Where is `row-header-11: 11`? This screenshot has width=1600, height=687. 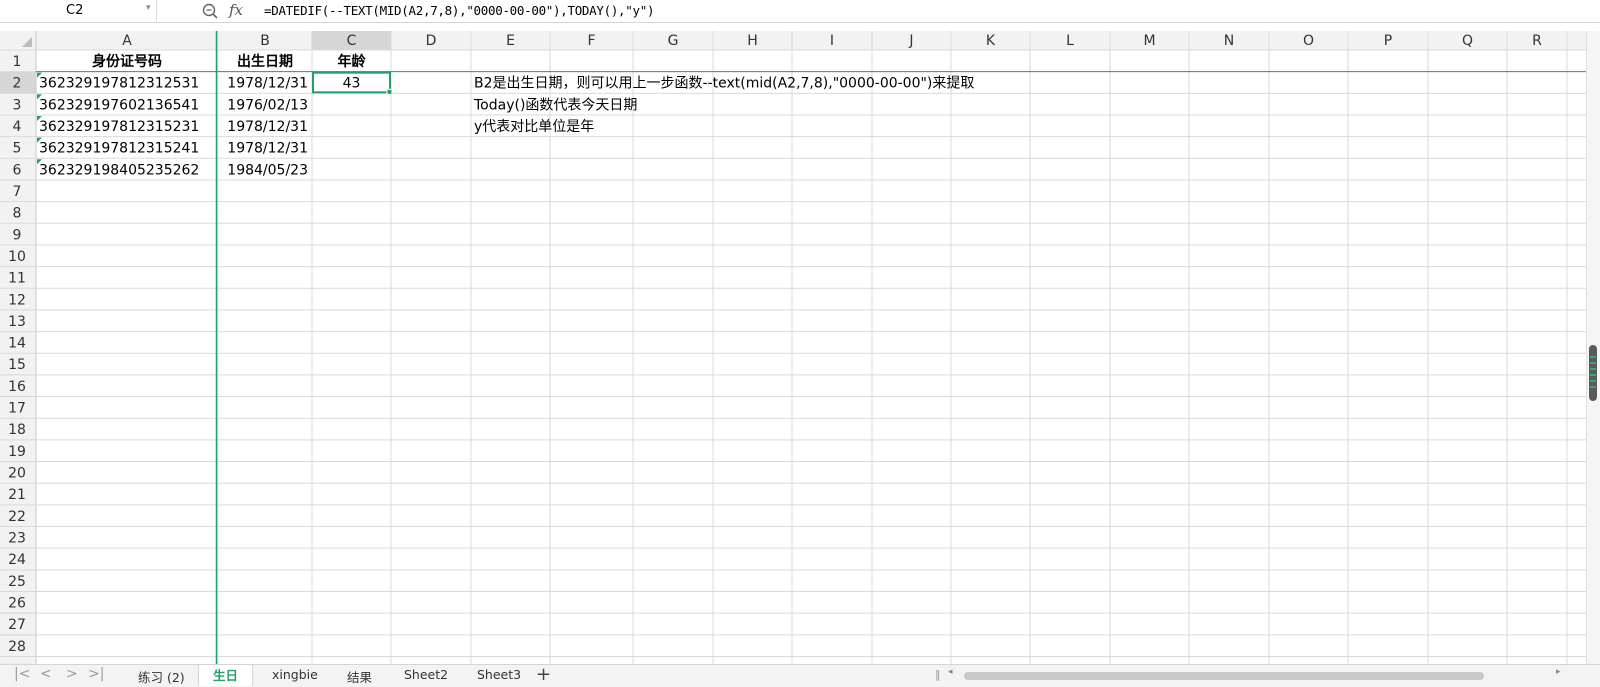 row-header-11: 11 is located at coordinates (17, 279).